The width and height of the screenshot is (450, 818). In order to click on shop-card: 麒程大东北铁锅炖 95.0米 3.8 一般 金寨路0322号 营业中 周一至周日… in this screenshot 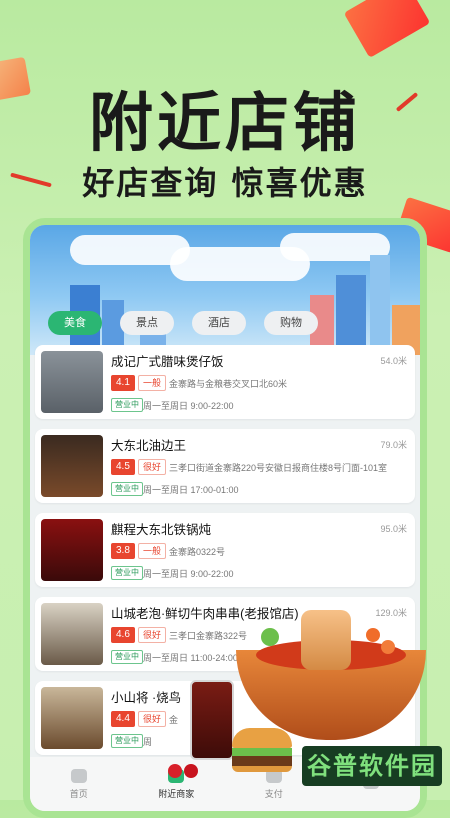, I will do `click(225, 550)`.